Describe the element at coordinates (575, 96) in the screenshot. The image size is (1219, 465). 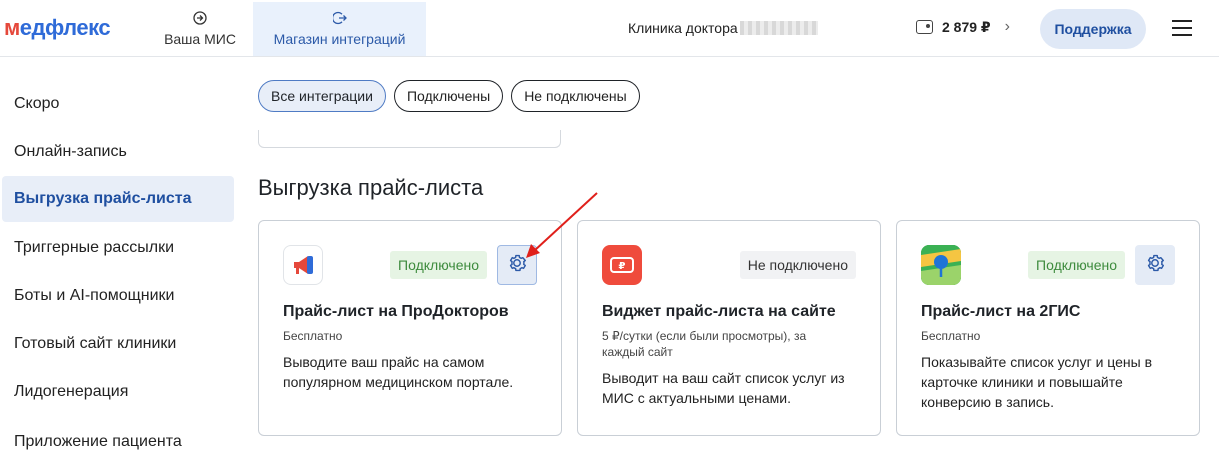
I see `filter-not-connected: Не подключены` at that location.